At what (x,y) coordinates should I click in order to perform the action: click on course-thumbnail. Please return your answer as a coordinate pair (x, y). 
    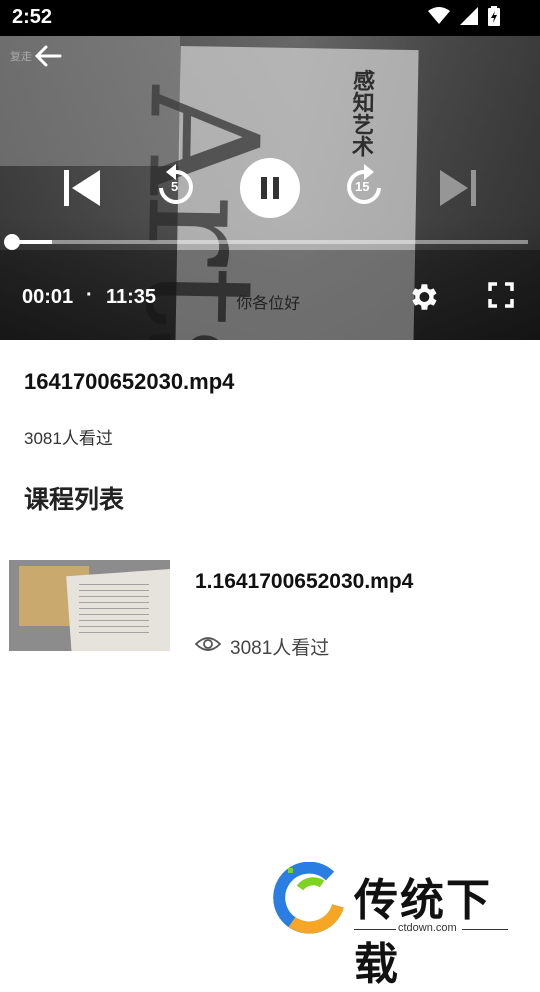
    Looking at the image, I should click on (89, 605).